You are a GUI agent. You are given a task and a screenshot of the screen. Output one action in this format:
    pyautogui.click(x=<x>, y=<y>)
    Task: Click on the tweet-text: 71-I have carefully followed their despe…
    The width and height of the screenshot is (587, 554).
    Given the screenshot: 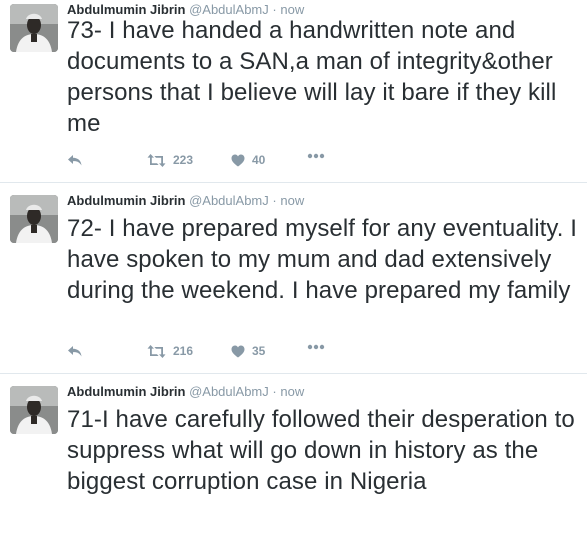 What is the action you would take?
    pyautogui.click(x=321, y=450)
    